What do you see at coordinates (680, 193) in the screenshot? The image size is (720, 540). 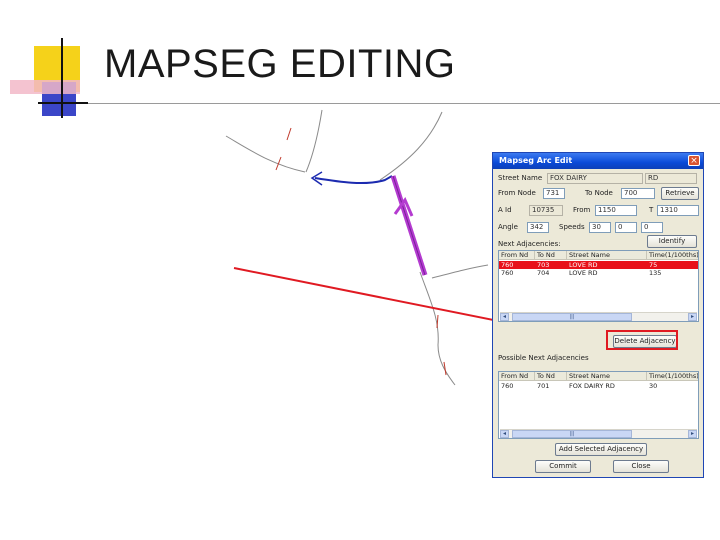 I see `retrieve-button: Retrieve` at bounding box center [680, 193].